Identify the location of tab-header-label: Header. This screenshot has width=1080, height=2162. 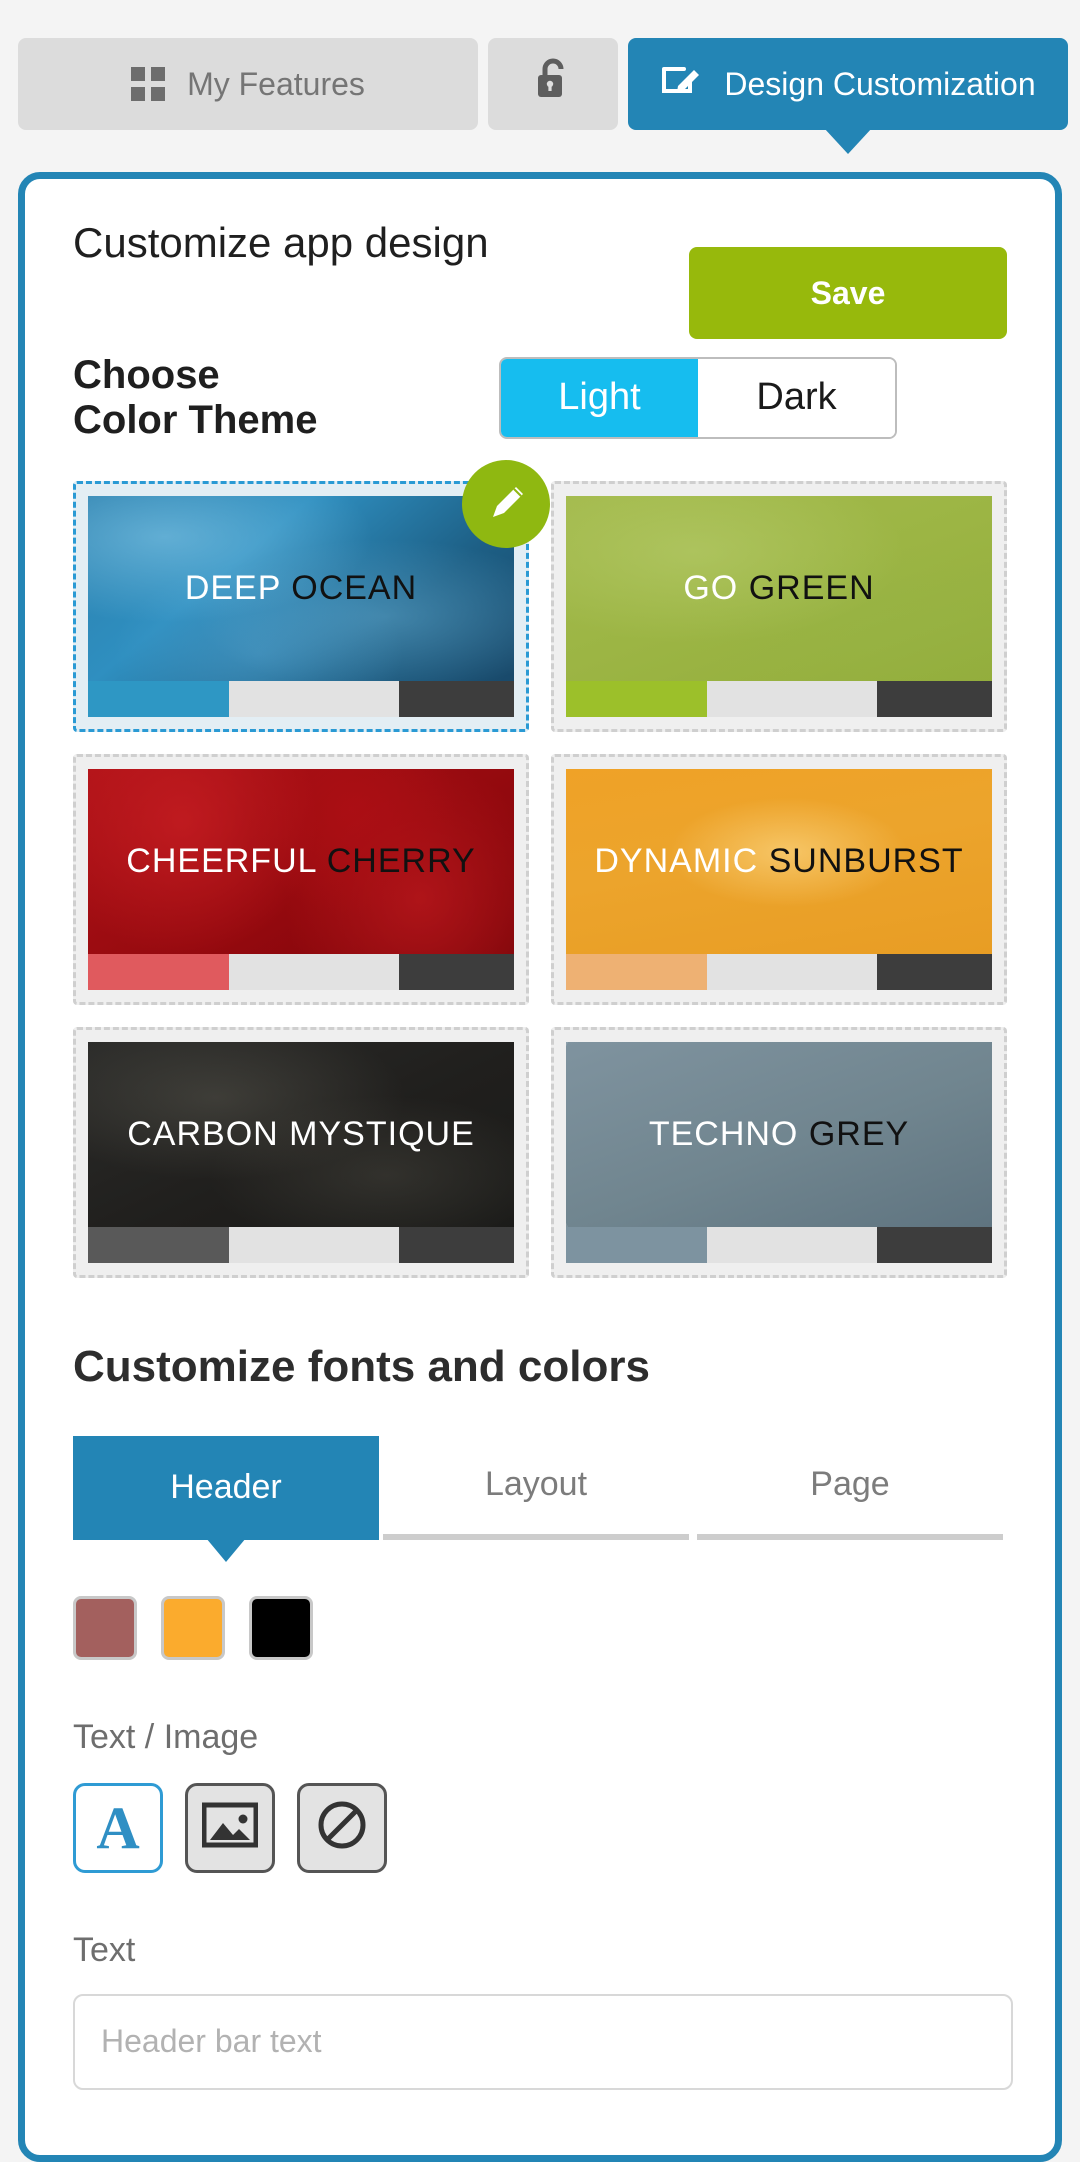
(226, 1487).